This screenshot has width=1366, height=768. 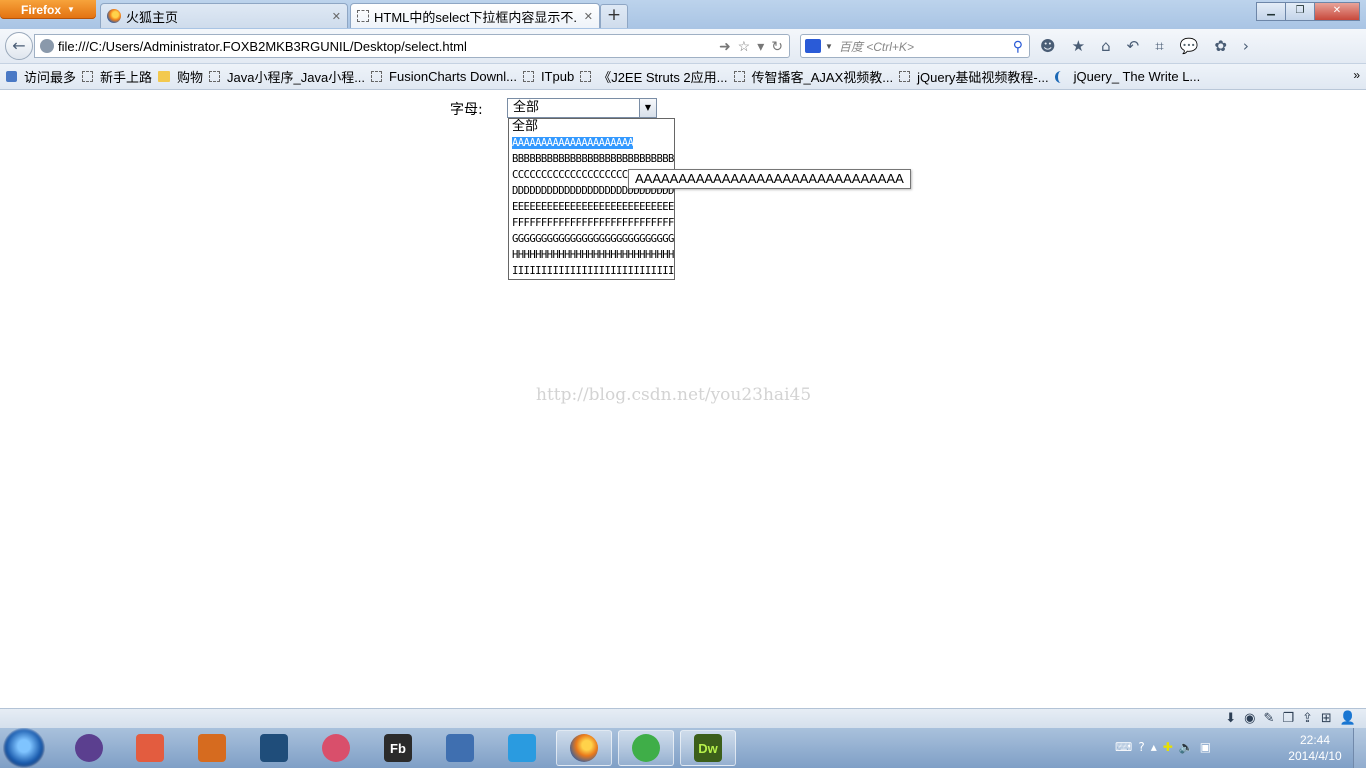 What do you see at coordinates (24, 748) in the screenshot?
I see `start-button` at bounding box center [24, 748].